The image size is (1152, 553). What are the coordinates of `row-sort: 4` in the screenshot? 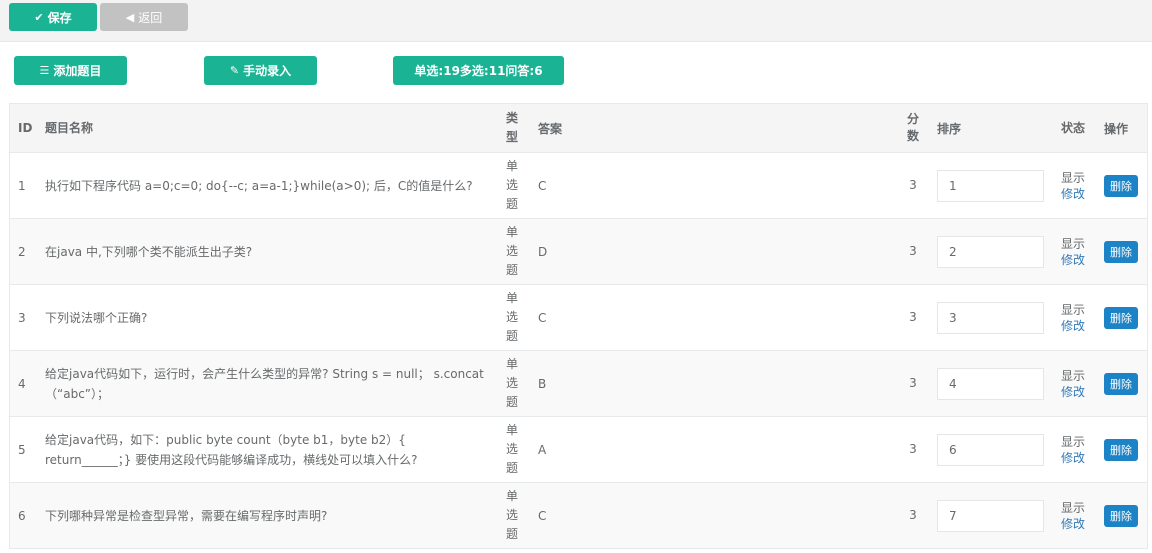 It's located at (992, 383).